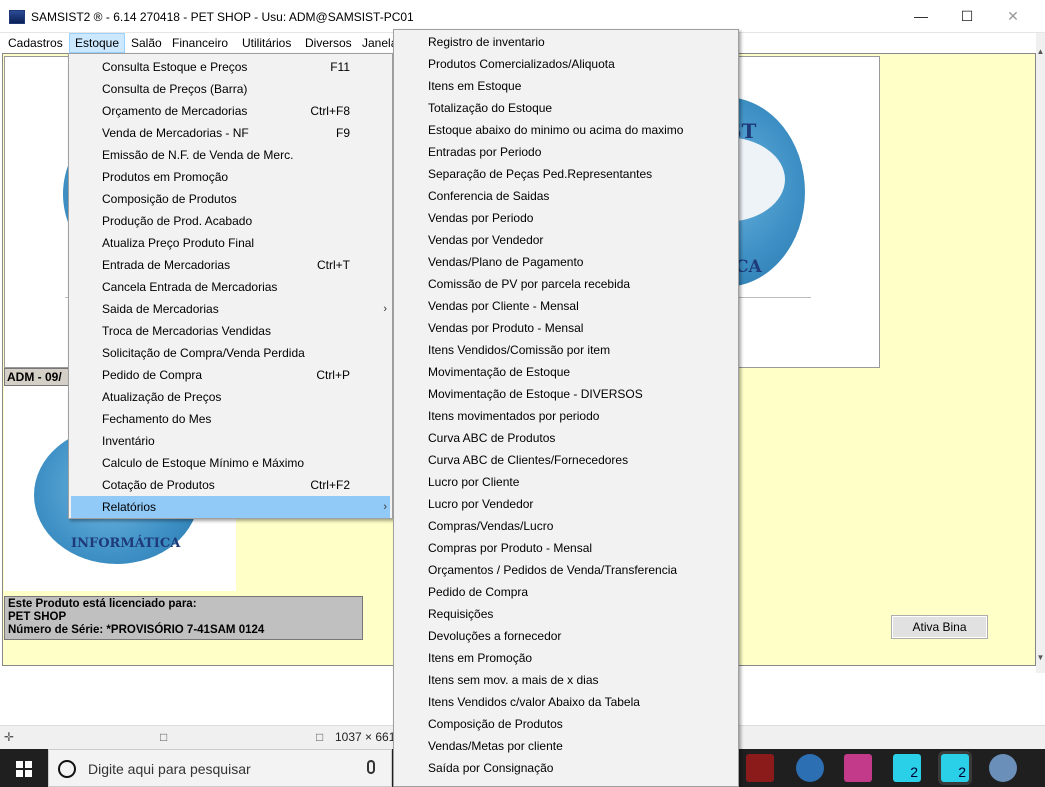 The height and width of the screenshot is (787, 1045). What do you see at coordinates (164, 737) in the screenshot?
I see `selection-icon: □` at bounding box center [164, 737].